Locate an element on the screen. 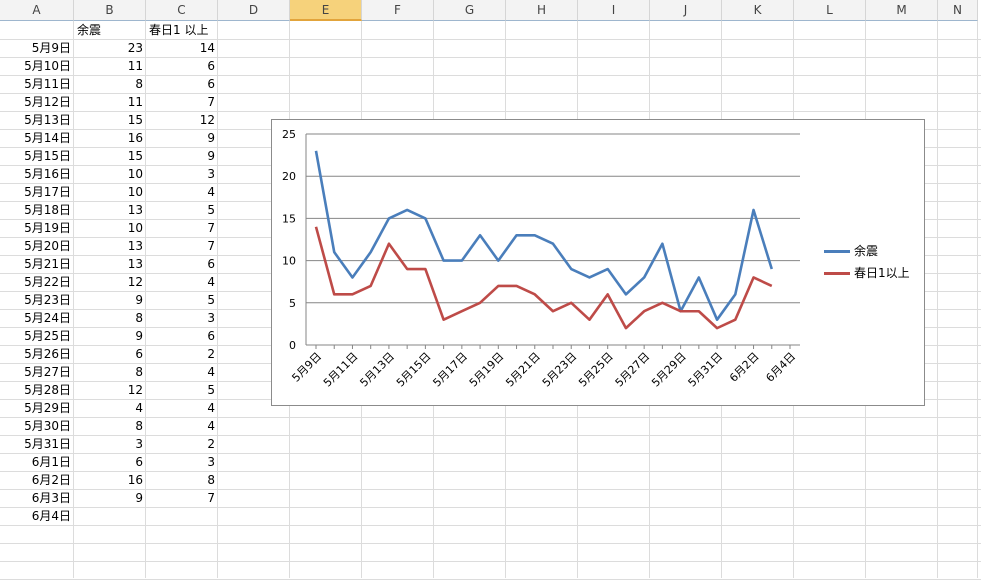 Image resolution: width=981 pixels, height=580 pixels. cell-kasuga-count: 8 is located at coordinates (180, 480).